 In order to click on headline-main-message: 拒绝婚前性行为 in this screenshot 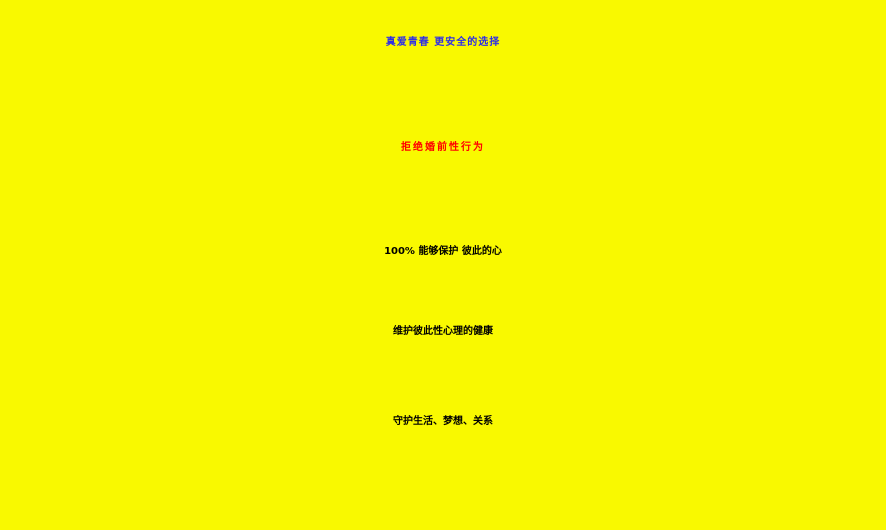, I will do `click(443, 147)`.